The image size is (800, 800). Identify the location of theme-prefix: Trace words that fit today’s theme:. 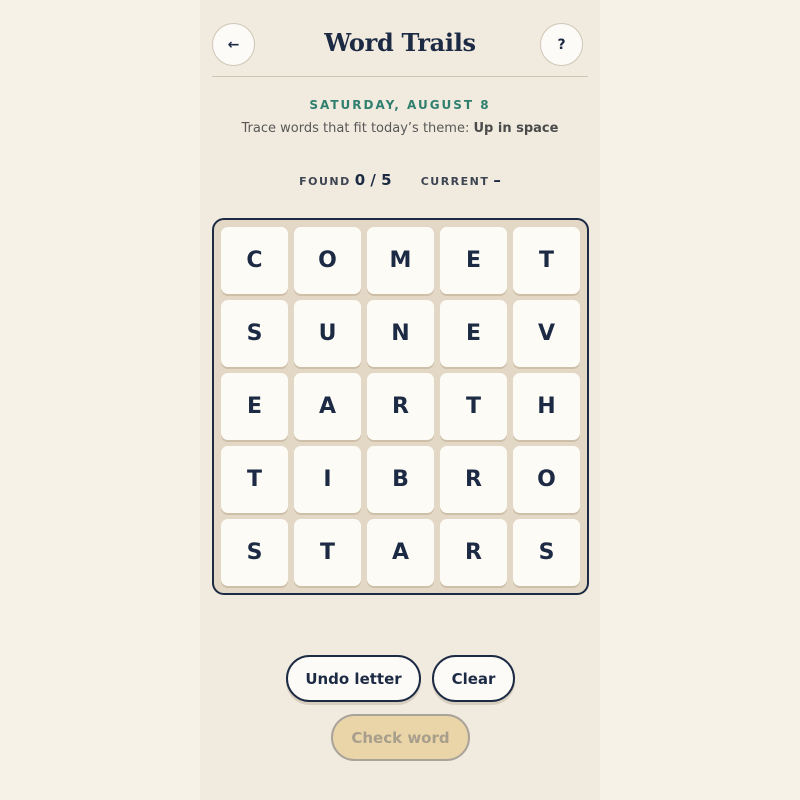
(355, 128).